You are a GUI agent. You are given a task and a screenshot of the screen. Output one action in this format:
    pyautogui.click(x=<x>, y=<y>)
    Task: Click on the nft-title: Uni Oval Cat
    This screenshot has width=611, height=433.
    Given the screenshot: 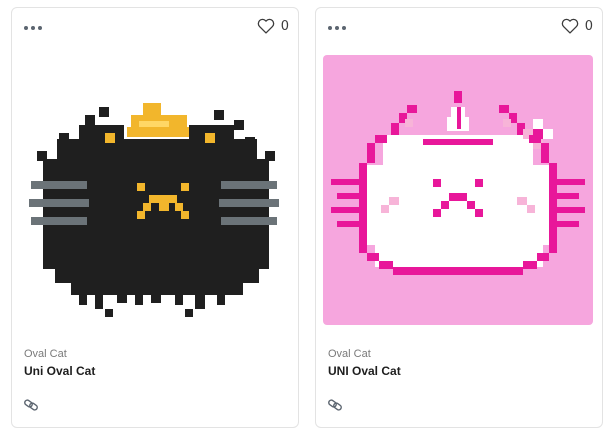 What is the action you would take?
    pyautogui.click(x=59, y=371)
    